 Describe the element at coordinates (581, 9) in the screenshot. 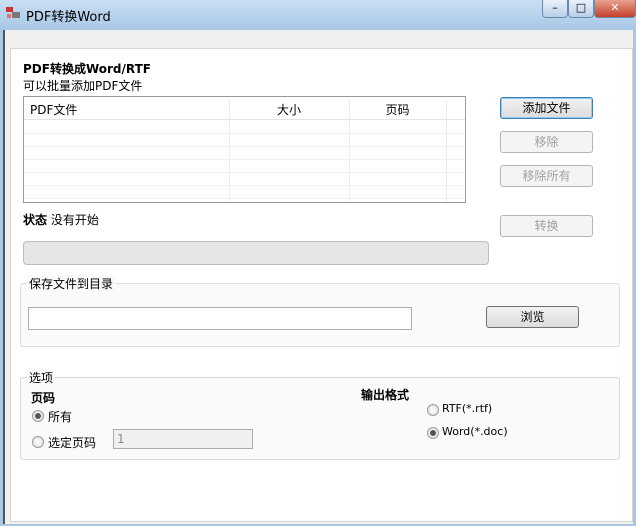

I see `maximize-button: □` at that location.